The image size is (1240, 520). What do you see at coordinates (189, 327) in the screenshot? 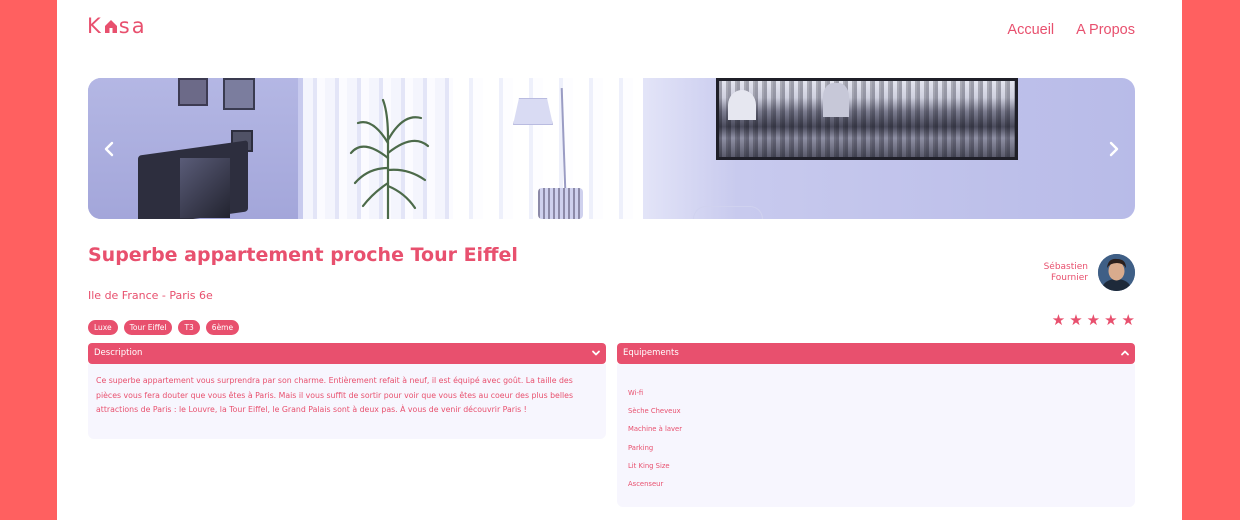
I see `tag: T3` at bounding box center [189, 327].